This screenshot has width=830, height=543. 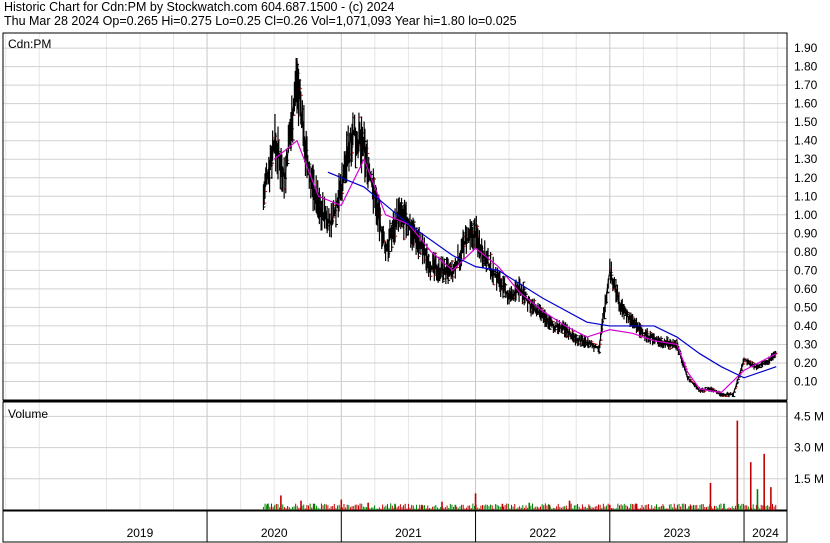 I want to click on price-tick-label: 0.40, so click(x=806, y=326).